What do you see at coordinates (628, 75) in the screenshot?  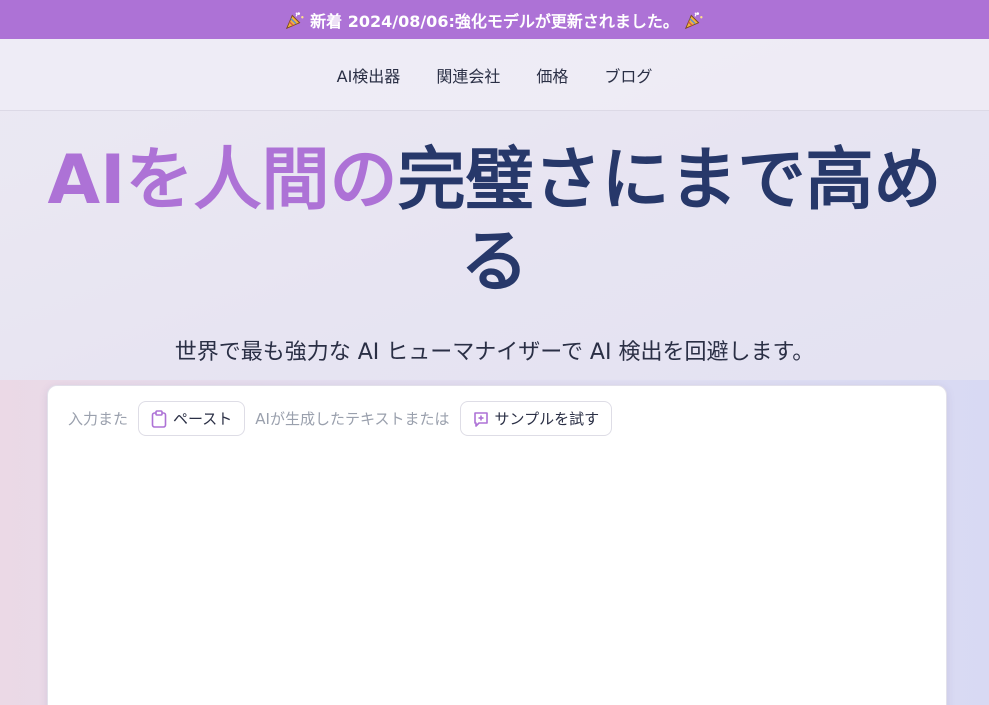 I see `nav-item-blog: ブログ` at bounding box center [628, 75].